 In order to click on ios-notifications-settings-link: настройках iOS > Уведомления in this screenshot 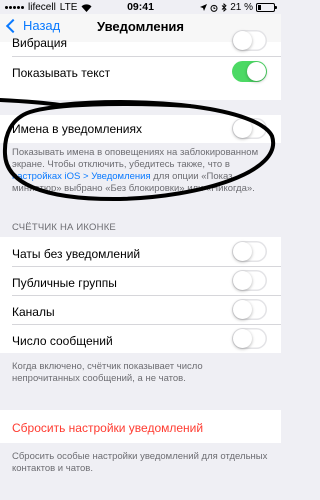, I will do `click(81, 176)`.